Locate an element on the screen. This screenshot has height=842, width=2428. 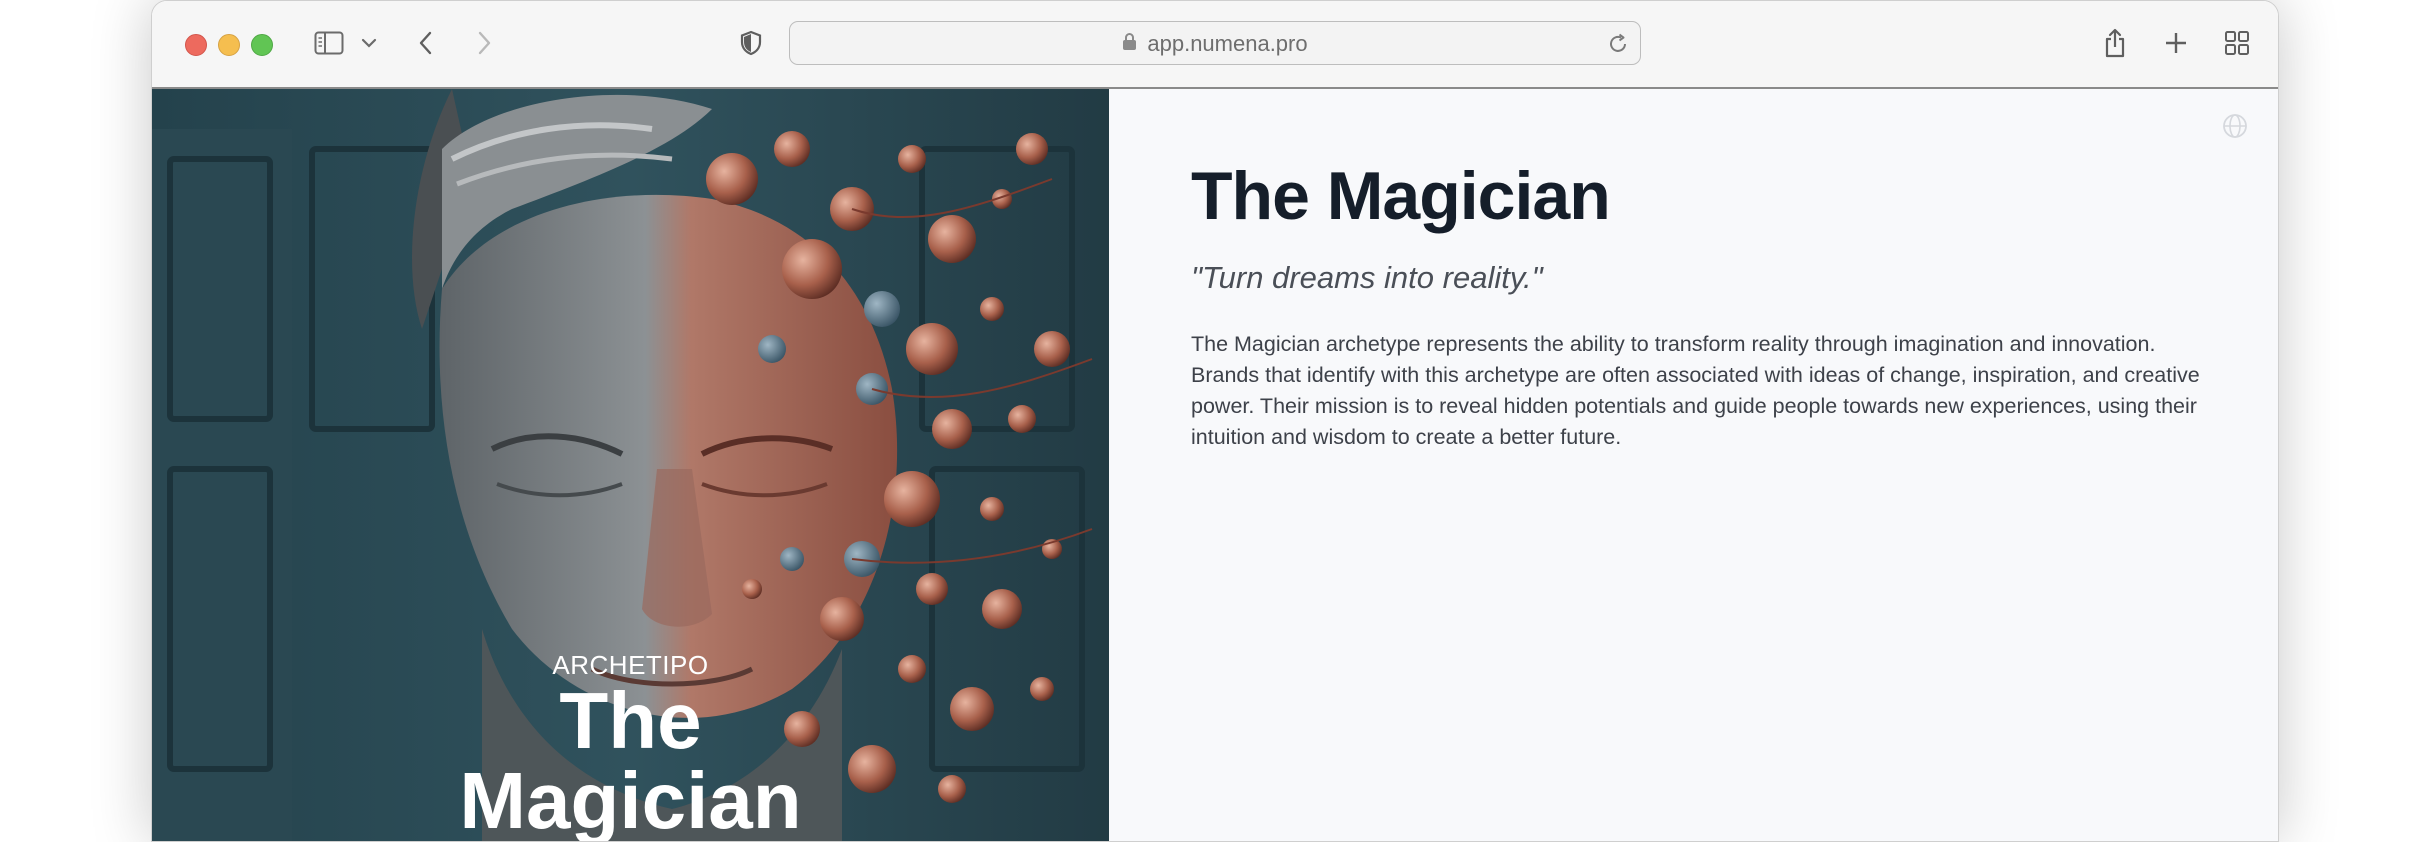
address-bar: app.numena.pro is located at coordinates (1215, 43).